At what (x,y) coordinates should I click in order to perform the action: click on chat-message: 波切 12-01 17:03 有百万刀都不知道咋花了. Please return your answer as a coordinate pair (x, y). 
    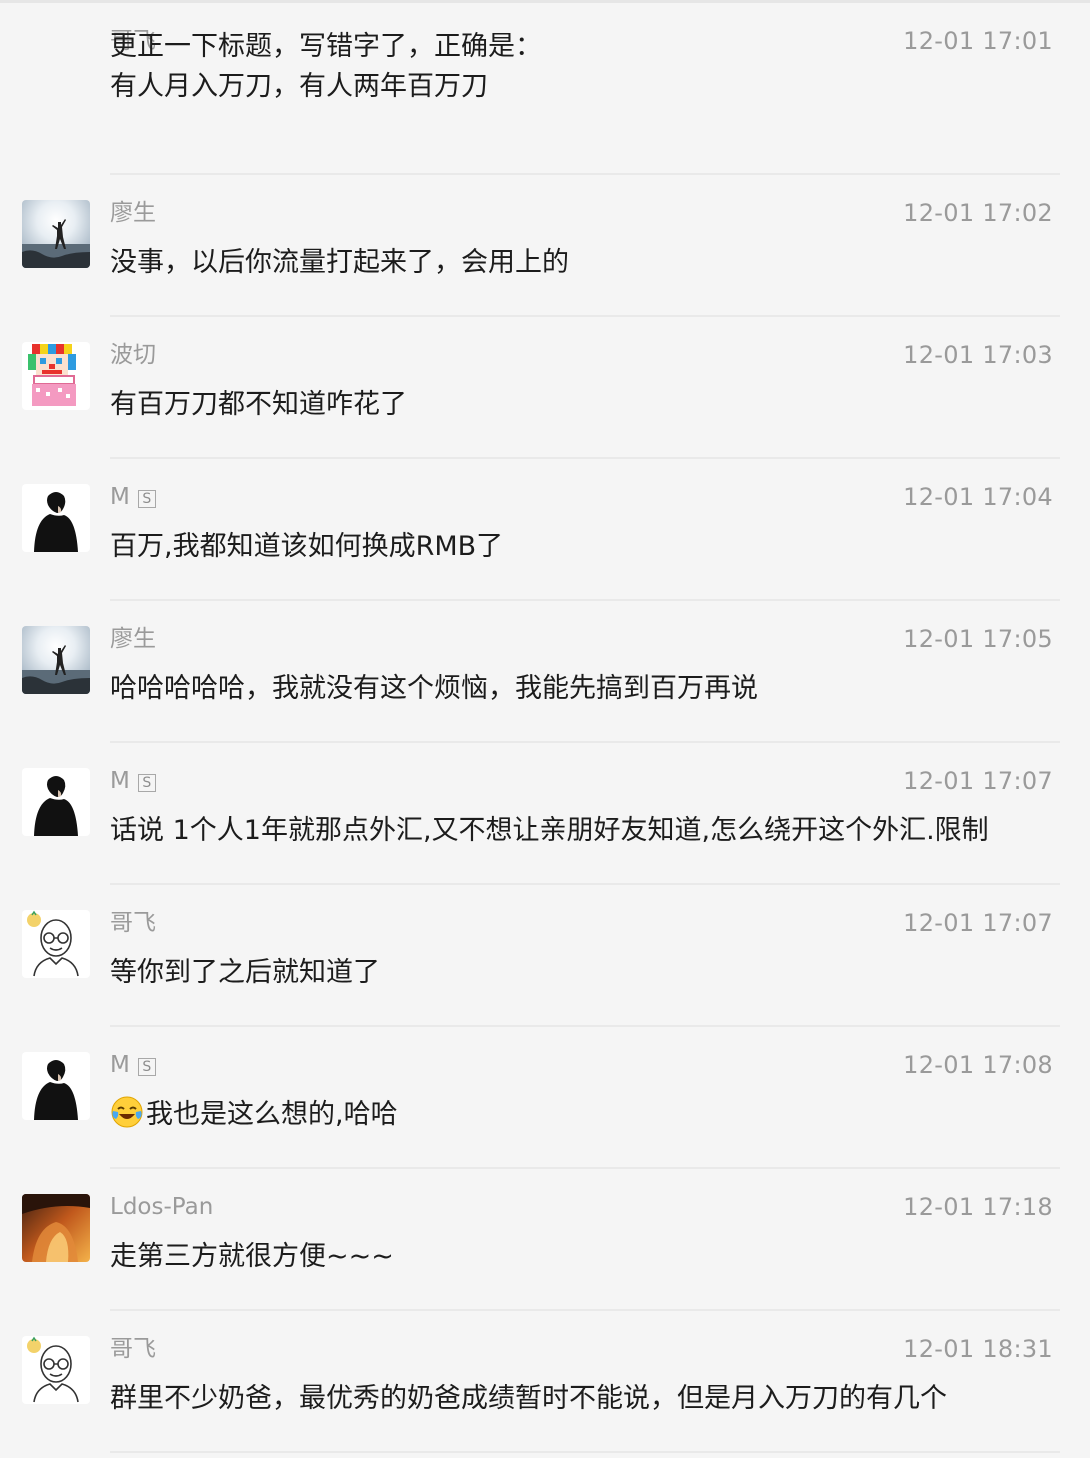
    Looking at the image, I should click on (545, 388).